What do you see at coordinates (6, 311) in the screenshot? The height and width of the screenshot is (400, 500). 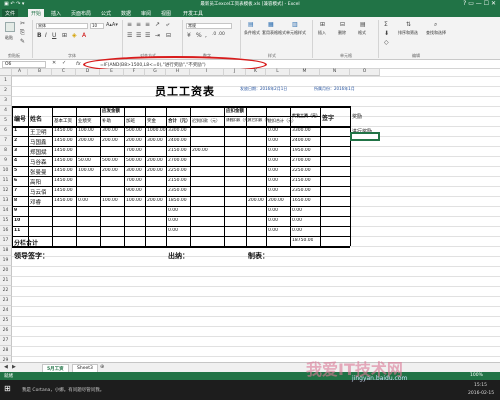 I see `row-header-24: 24` at bounding box center [6, 311].